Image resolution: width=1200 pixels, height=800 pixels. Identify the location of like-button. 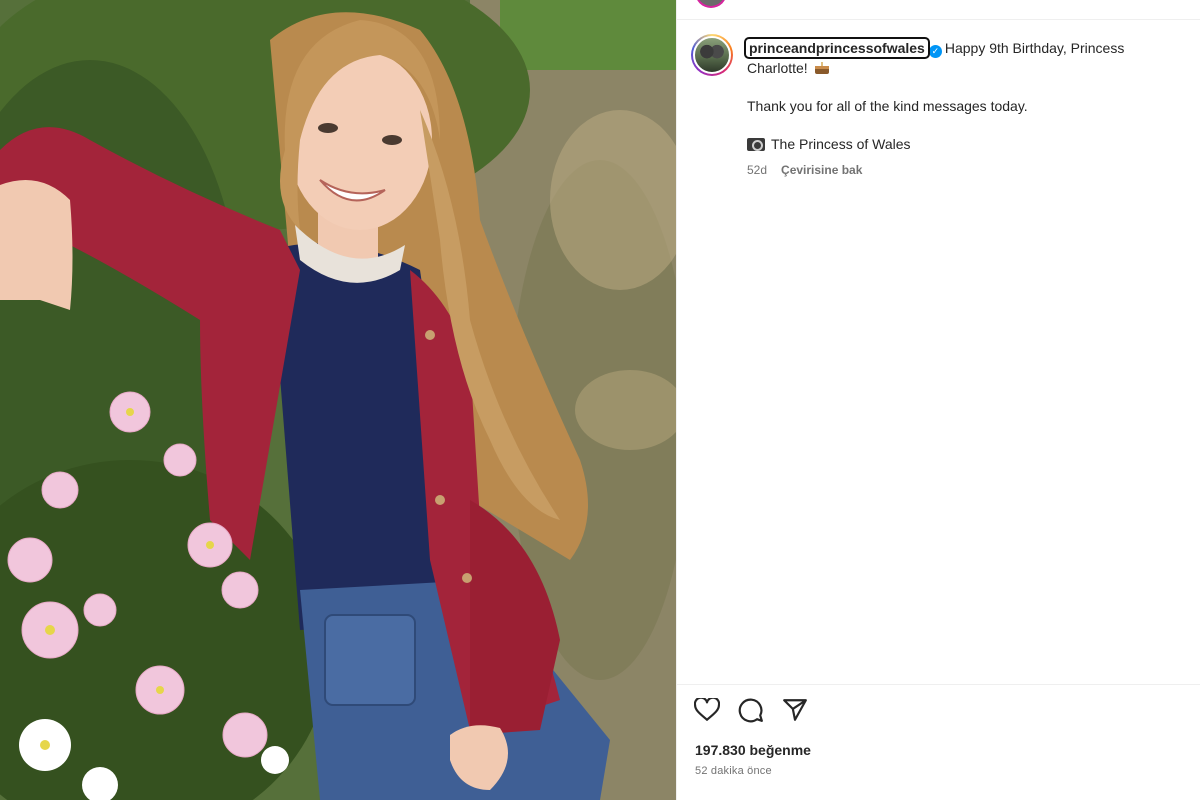
(707, 710).